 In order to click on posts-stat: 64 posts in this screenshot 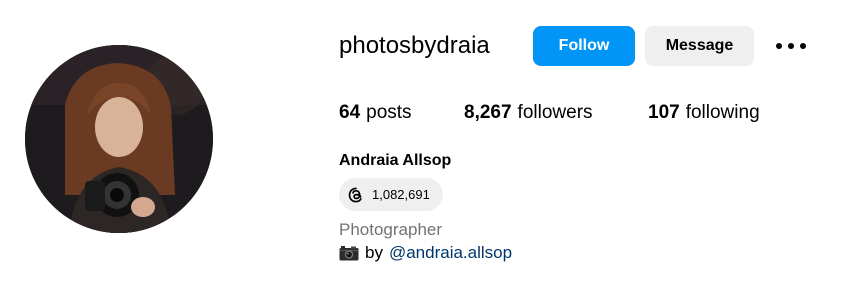, I will do `click(401, 113)`.